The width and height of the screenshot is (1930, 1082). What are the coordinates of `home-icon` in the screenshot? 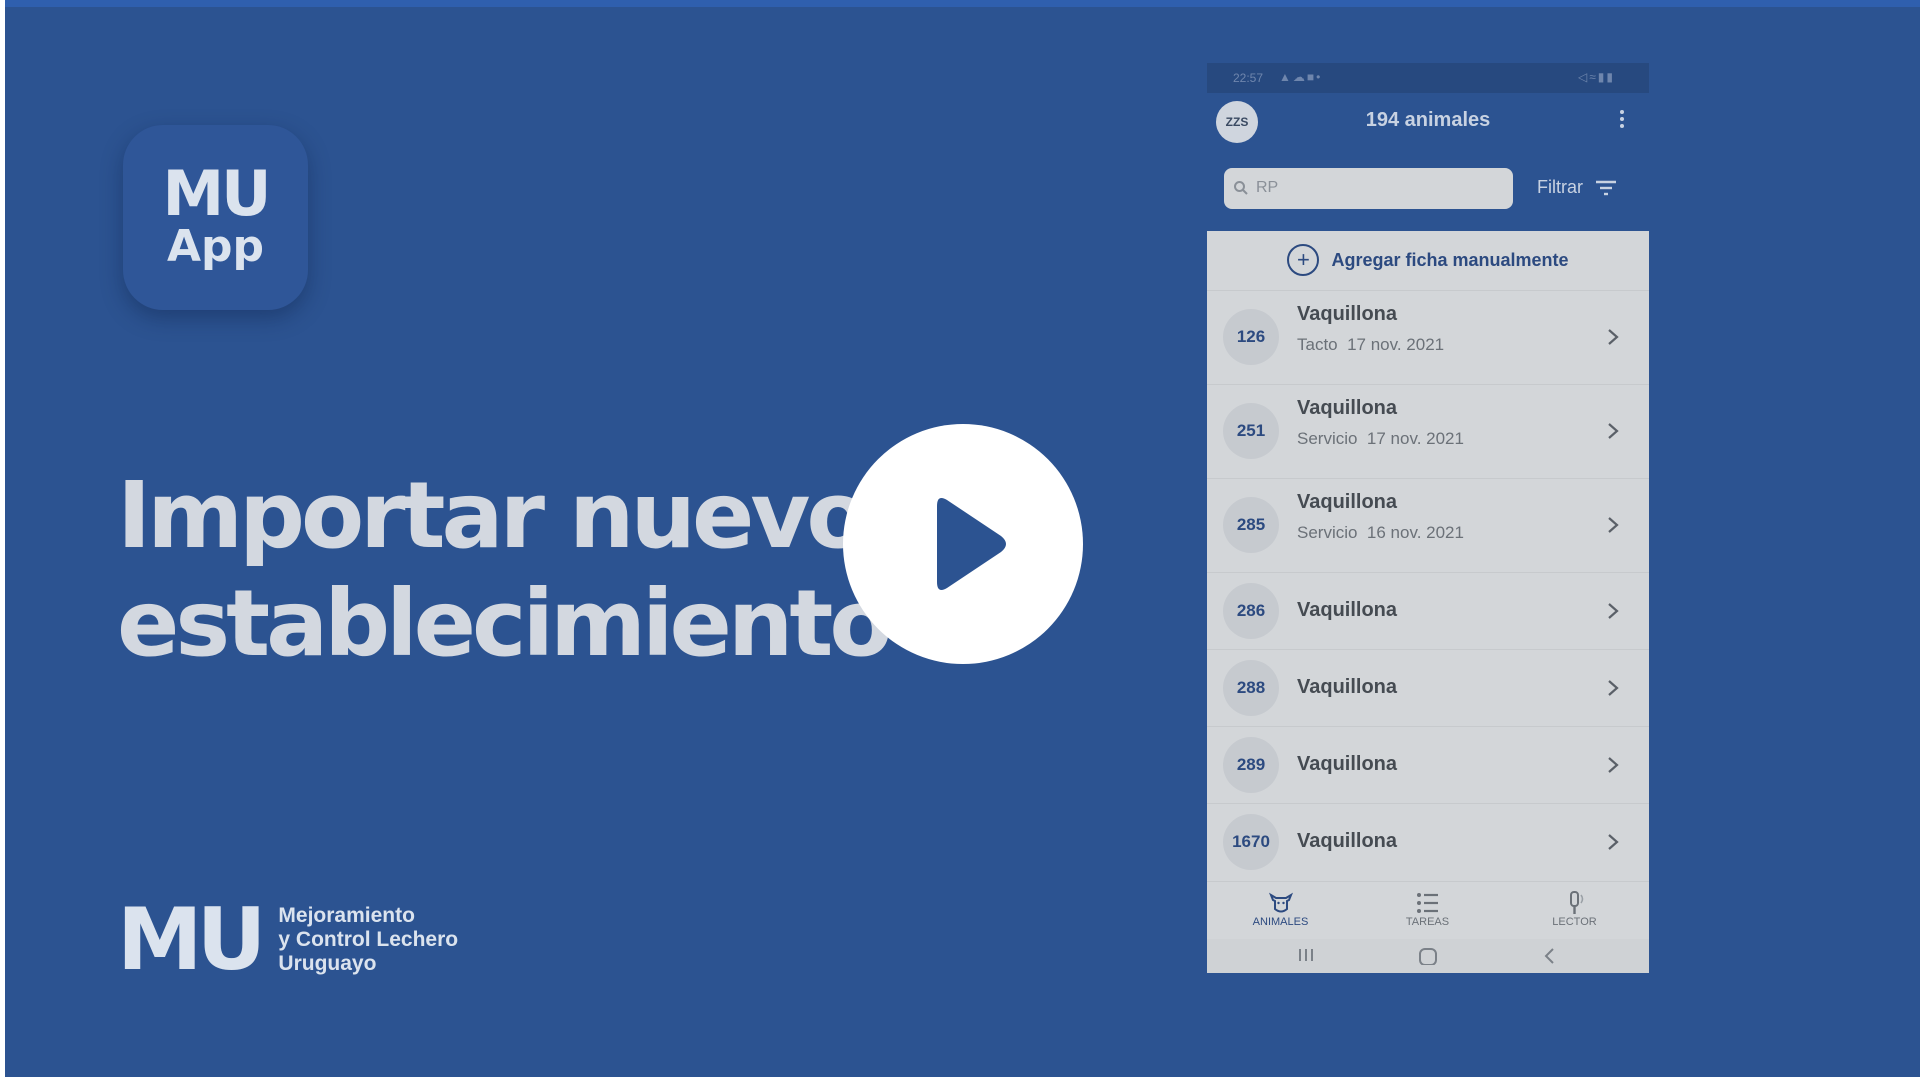 It's located at (1428, 956).